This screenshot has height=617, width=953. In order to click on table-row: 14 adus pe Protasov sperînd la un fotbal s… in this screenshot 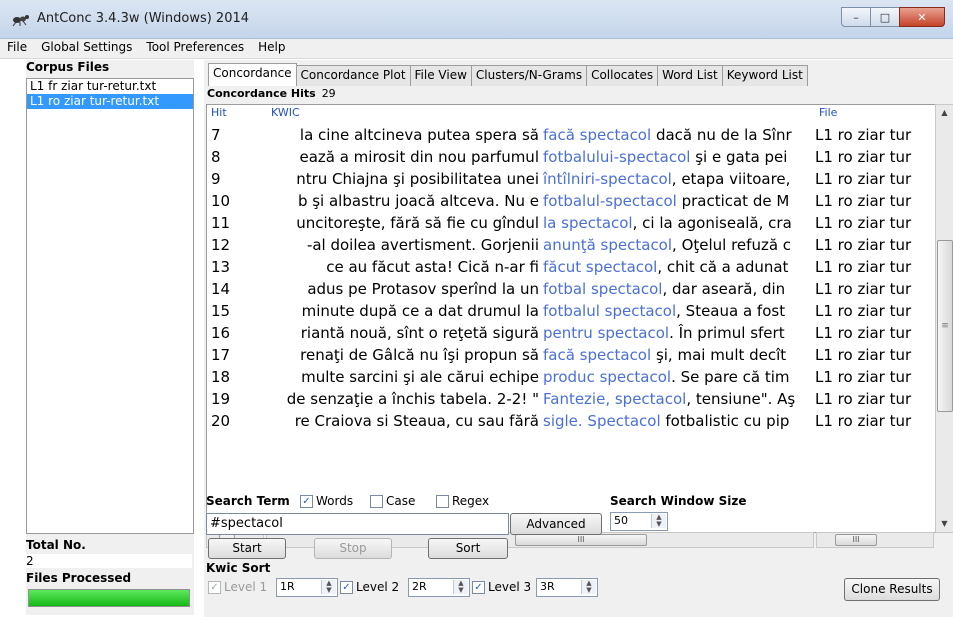, I will do `click(571, 289)`.